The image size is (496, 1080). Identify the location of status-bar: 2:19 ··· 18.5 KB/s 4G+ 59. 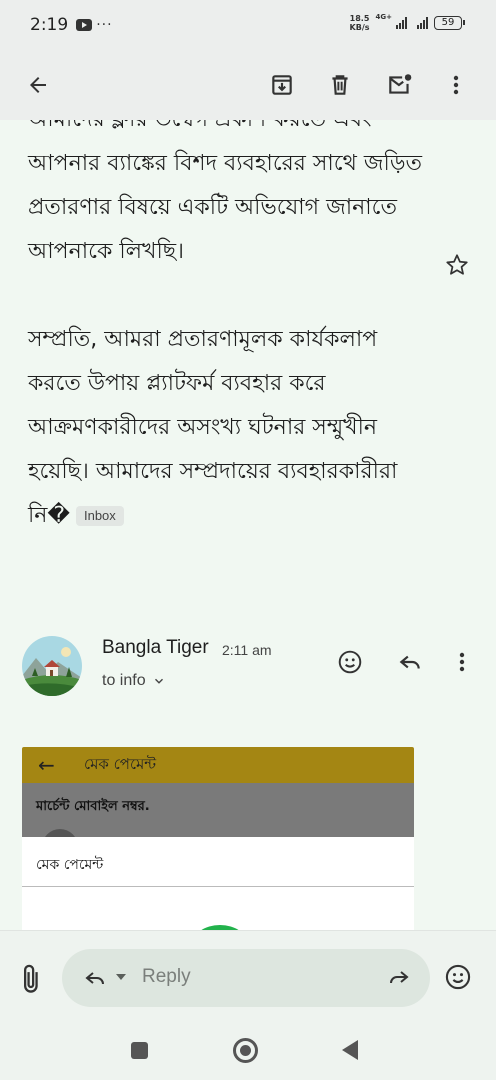
(248, 25).